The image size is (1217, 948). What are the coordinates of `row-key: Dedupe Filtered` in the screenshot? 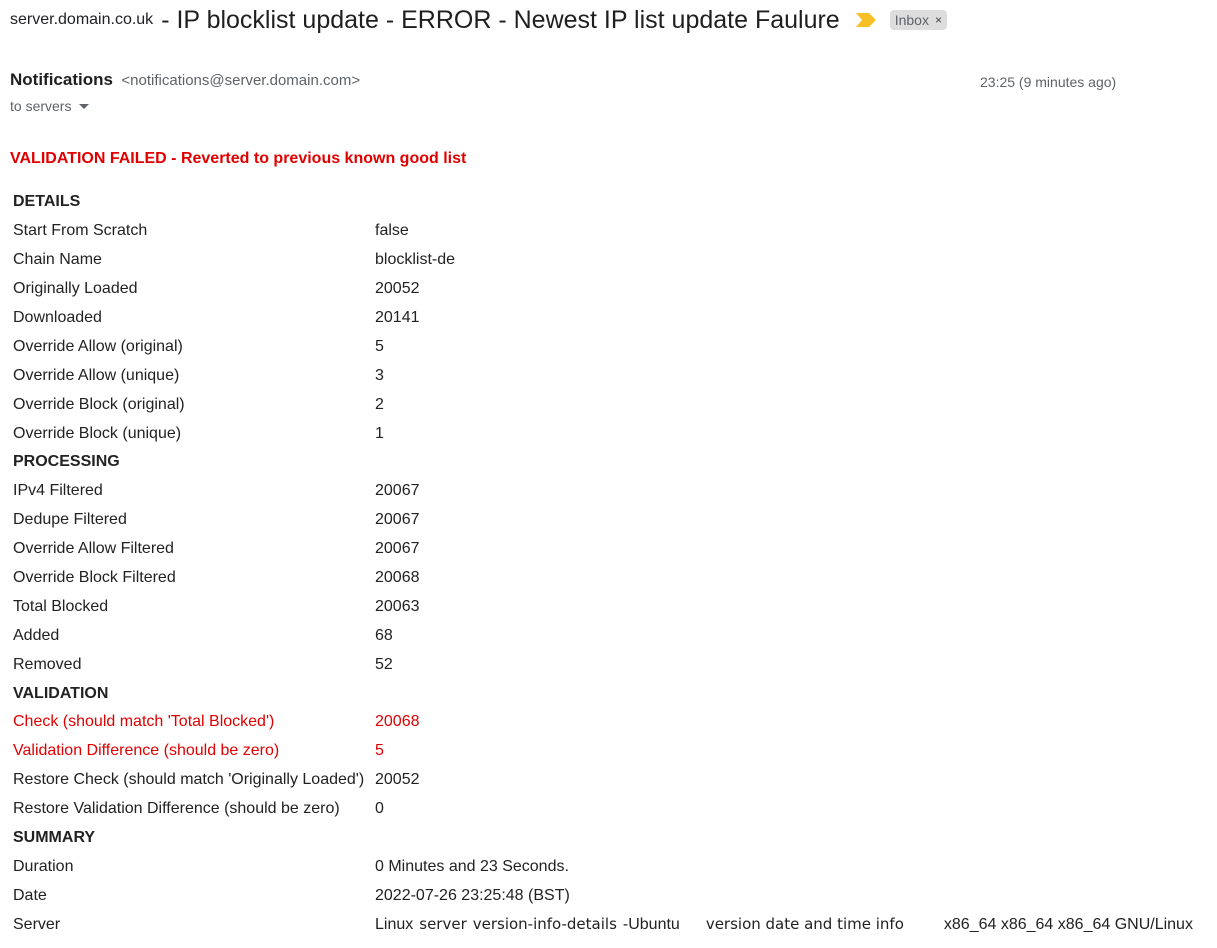 It's located at (70, 520).